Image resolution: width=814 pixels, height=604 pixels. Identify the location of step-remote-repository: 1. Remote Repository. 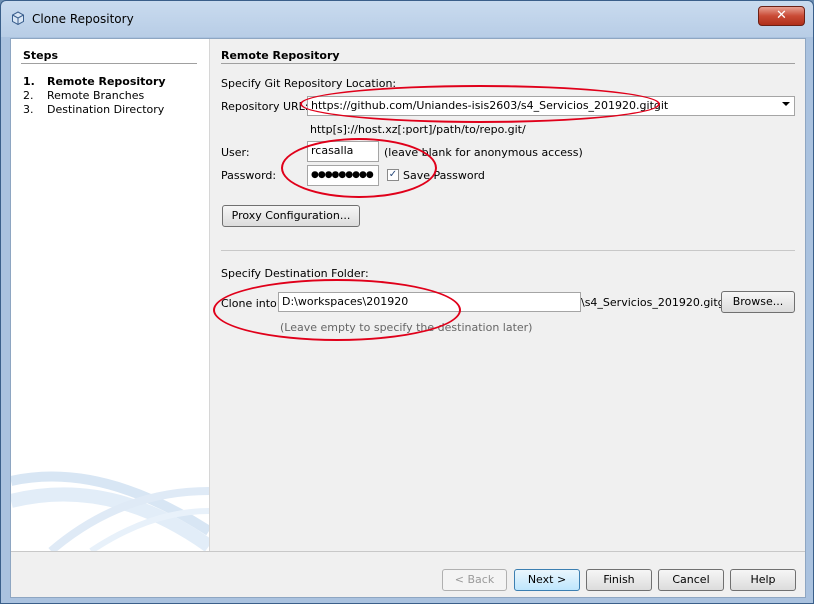
(94, 81).